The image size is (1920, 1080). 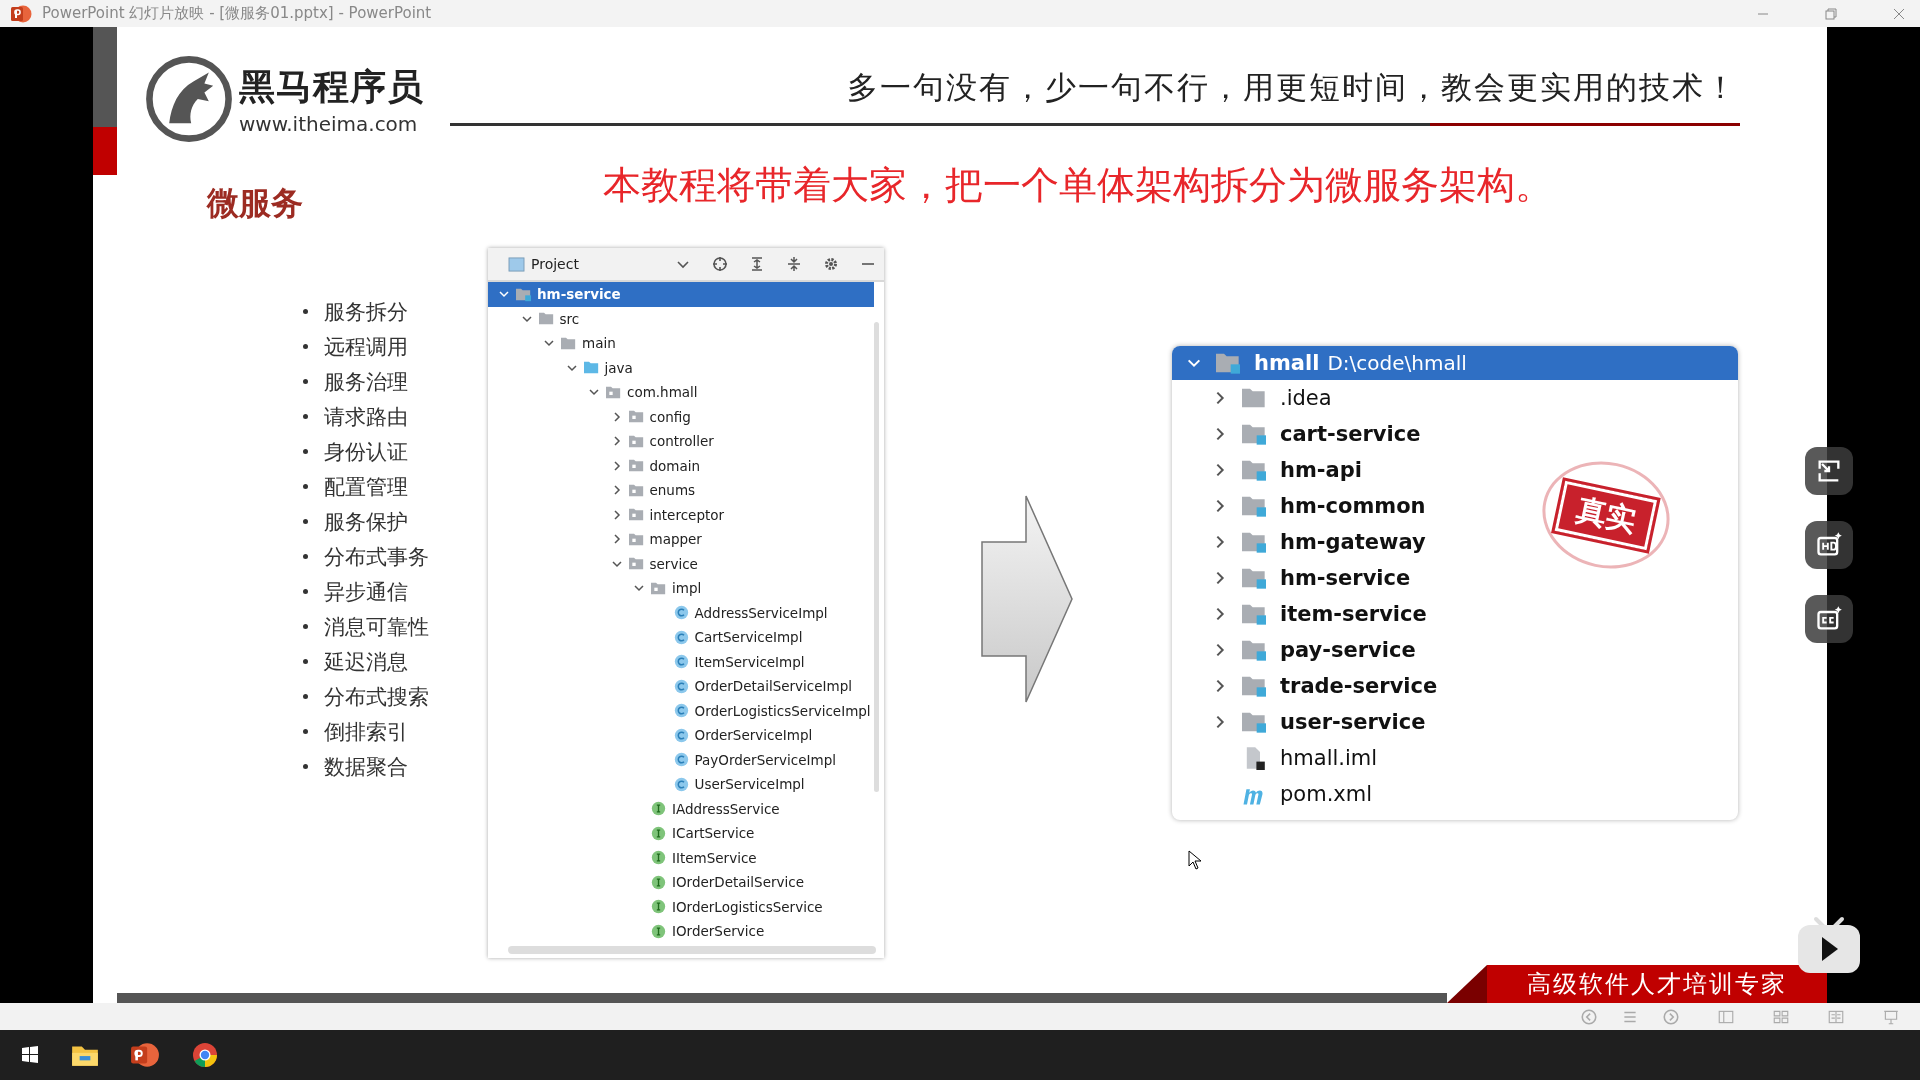 I want to click on bullet-text: 请求路由, so click(x=366, y=417).